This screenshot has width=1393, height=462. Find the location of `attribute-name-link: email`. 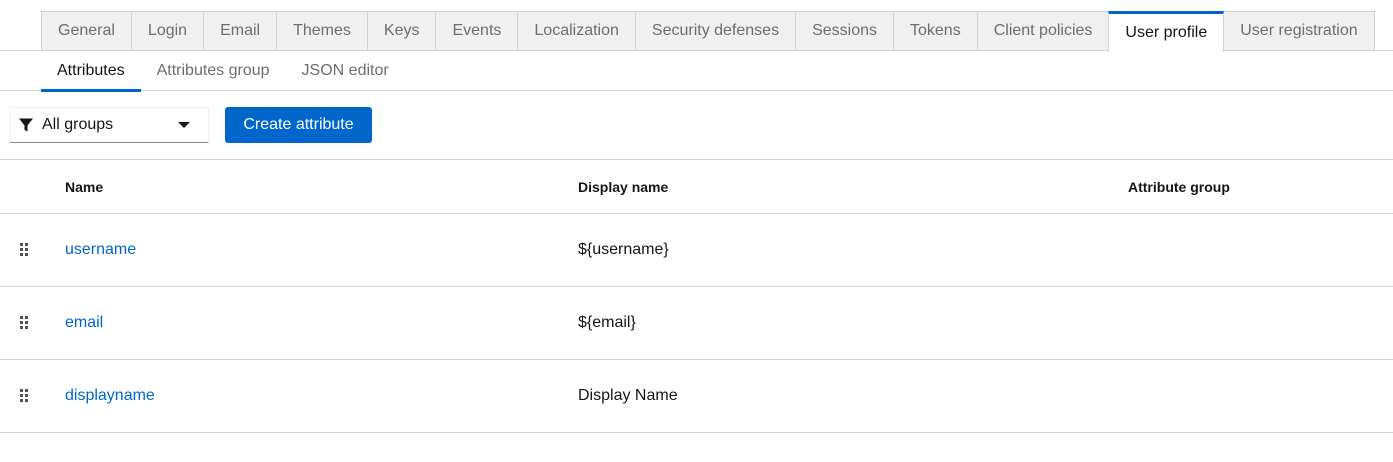

attribute-name-link: email is located at coordinates (84, 323).